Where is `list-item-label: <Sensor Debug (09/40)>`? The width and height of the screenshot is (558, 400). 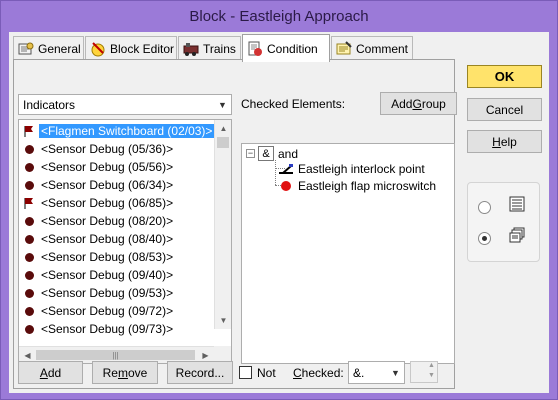 list-item-label: <Sensor Debug (09/40)> is located at coordinates (107, 275).